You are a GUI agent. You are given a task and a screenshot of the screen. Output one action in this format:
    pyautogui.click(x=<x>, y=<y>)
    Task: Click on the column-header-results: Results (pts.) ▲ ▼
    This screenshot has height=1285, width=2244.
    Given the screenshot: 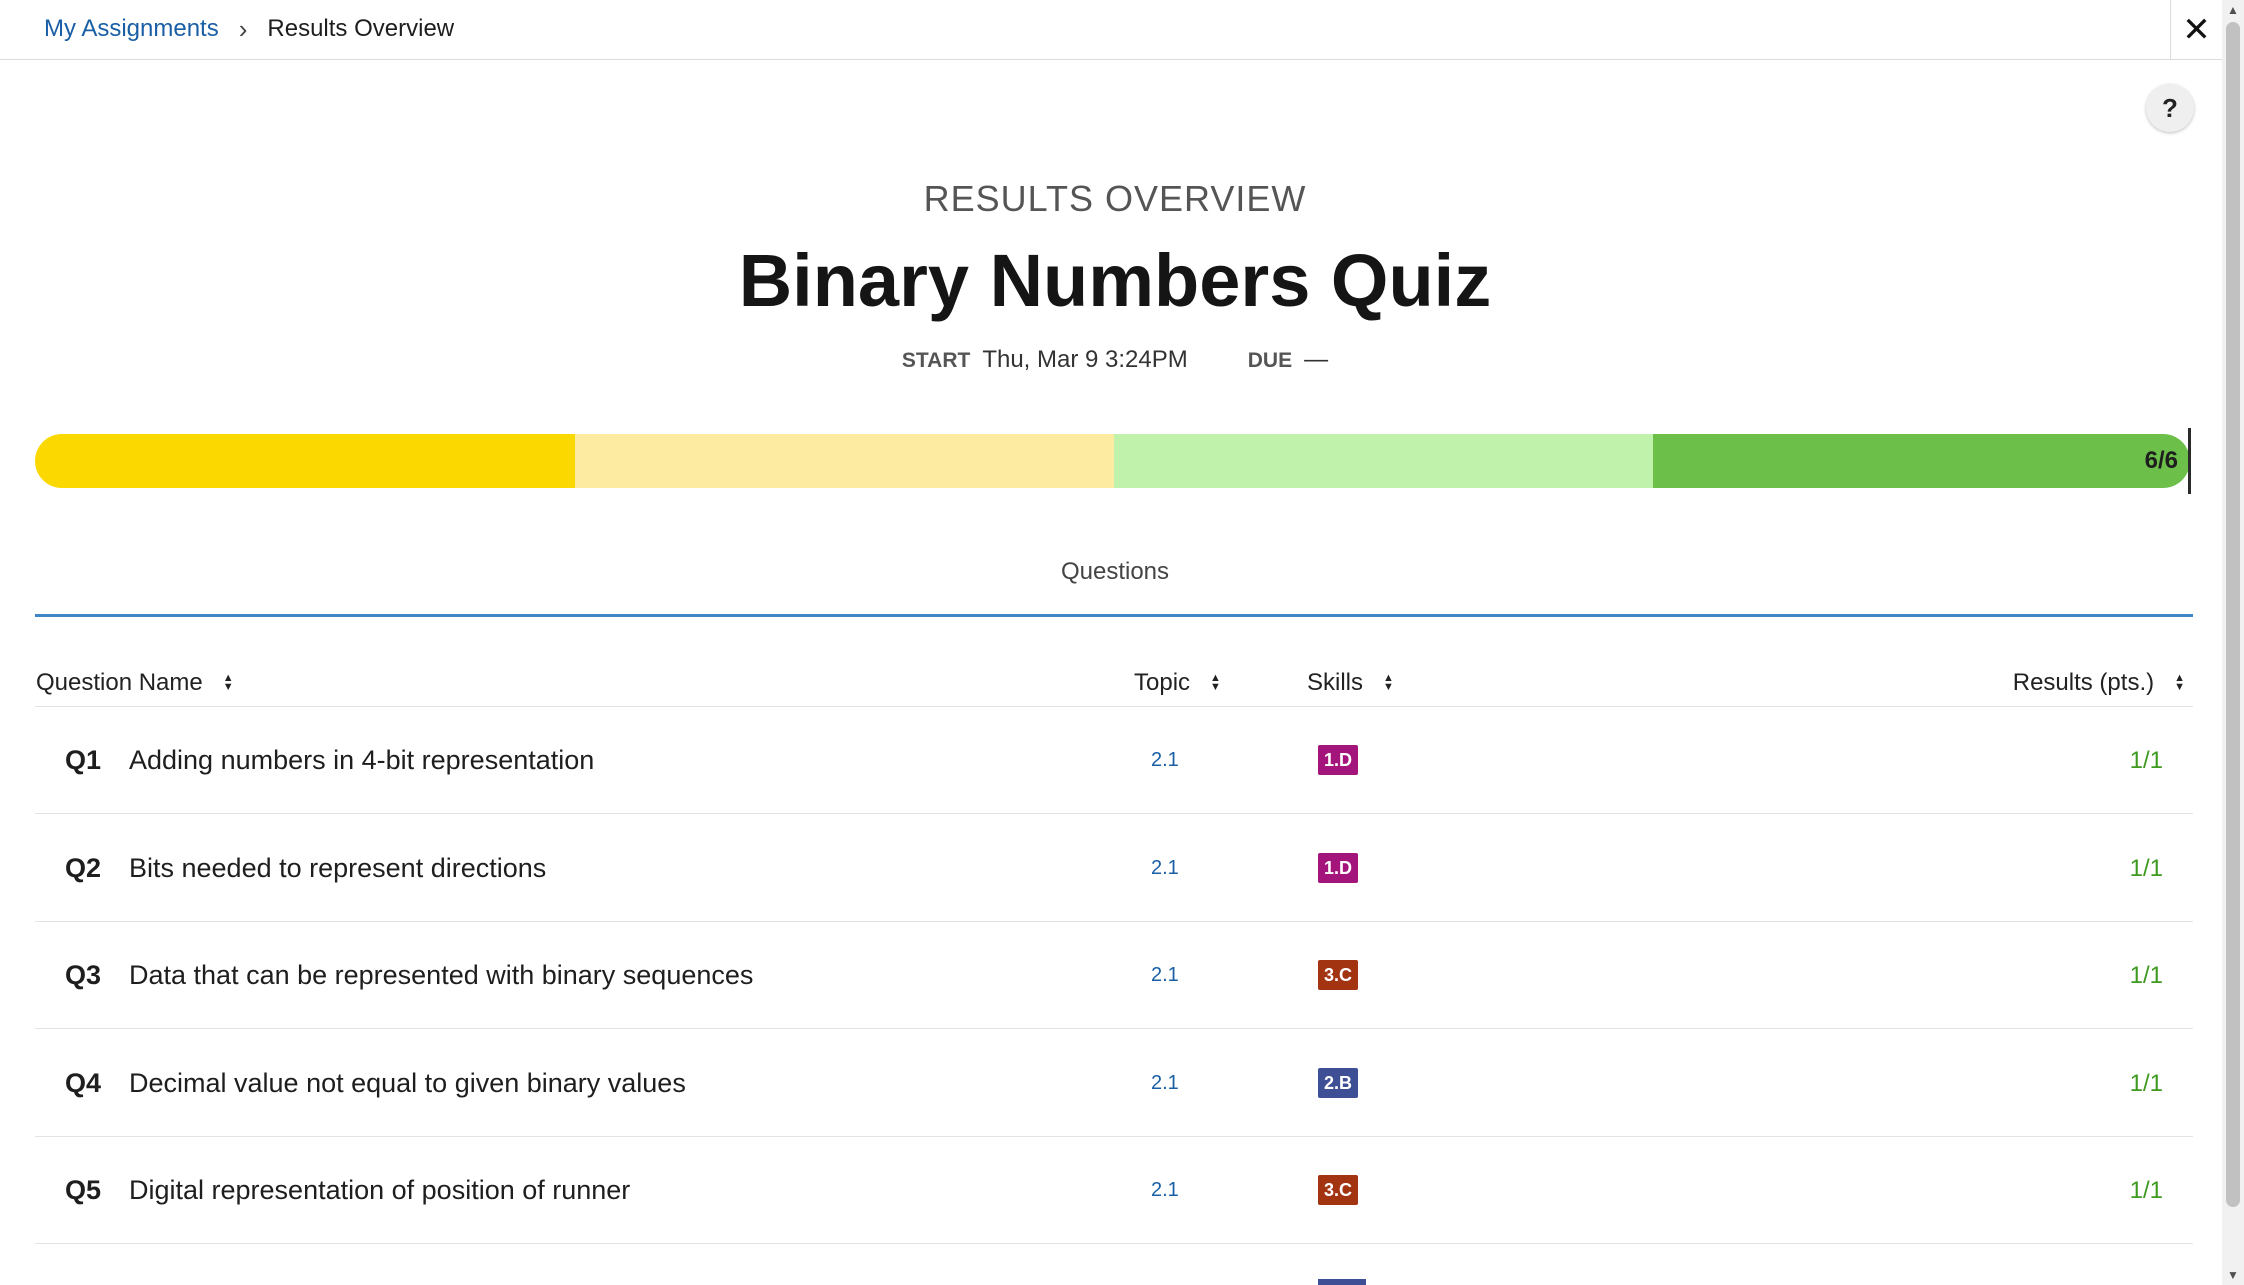 What is the action you would take?
    pyautogui.click(x=2099, y=683)
    